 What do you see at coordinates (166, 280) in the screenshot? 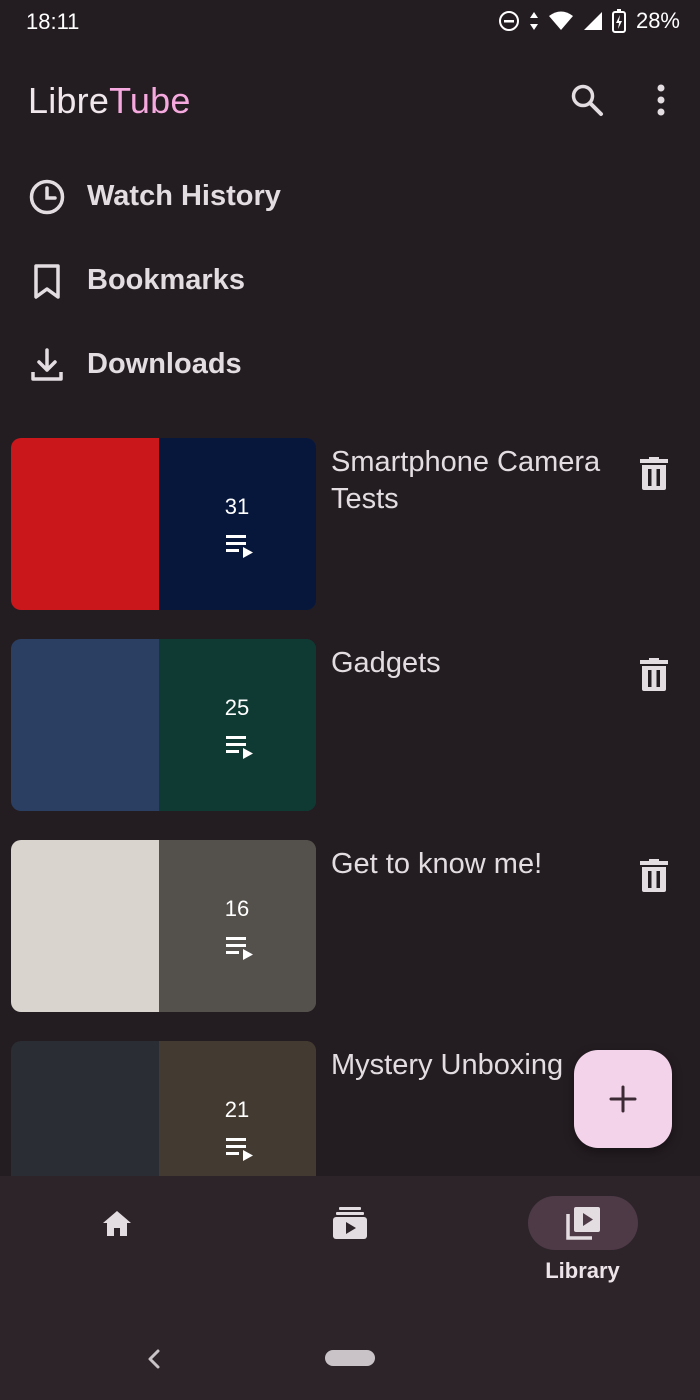
I see `menu-label-bookmarks: Bookmarks` at bounding box center [166, 280].